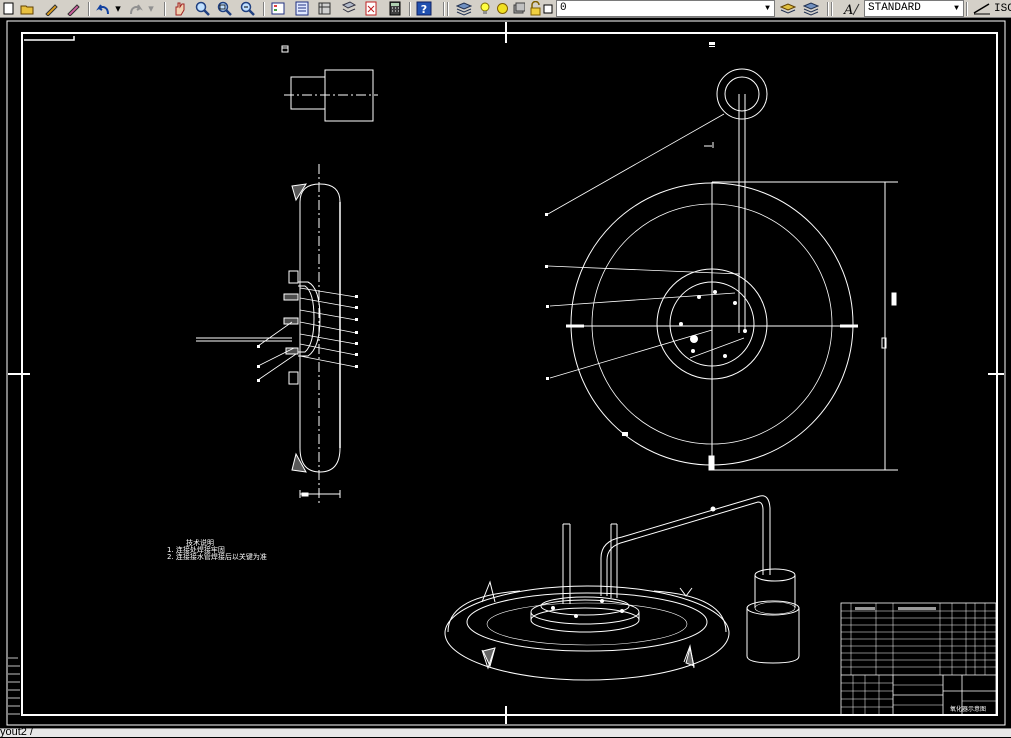  What do you see at coordinates (331, 95) in the screenshot?
I see `detail-view` at bounding box center [331, 95].